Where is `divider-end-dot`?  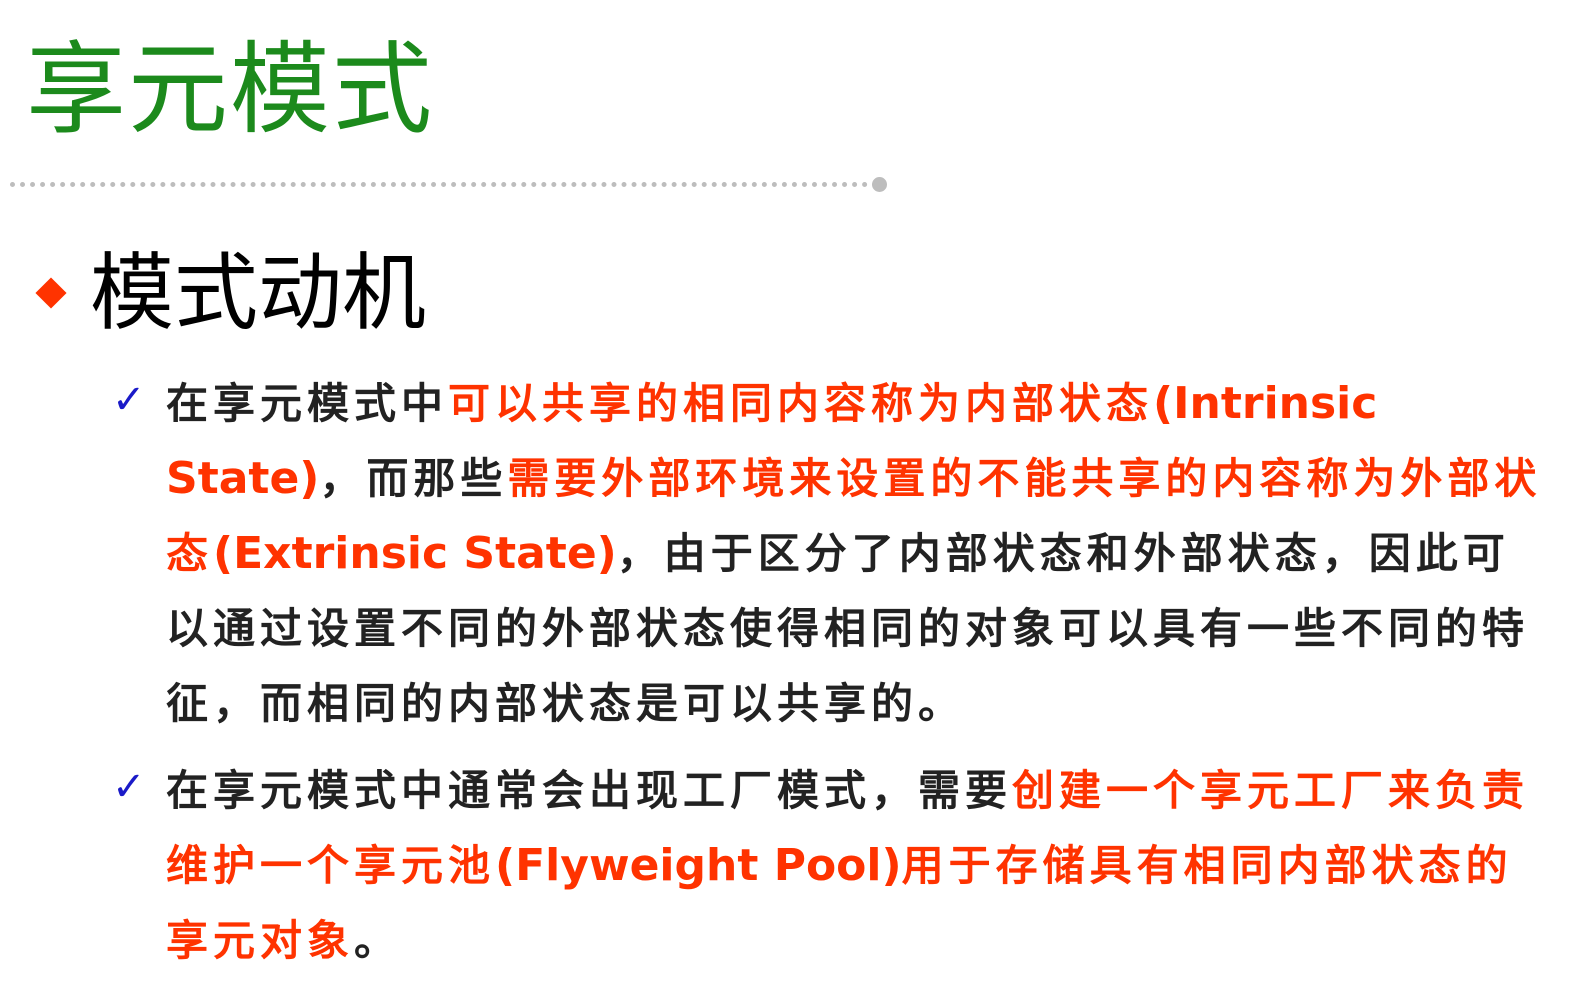 divider-end-dot is located at coordinates (879, 184).